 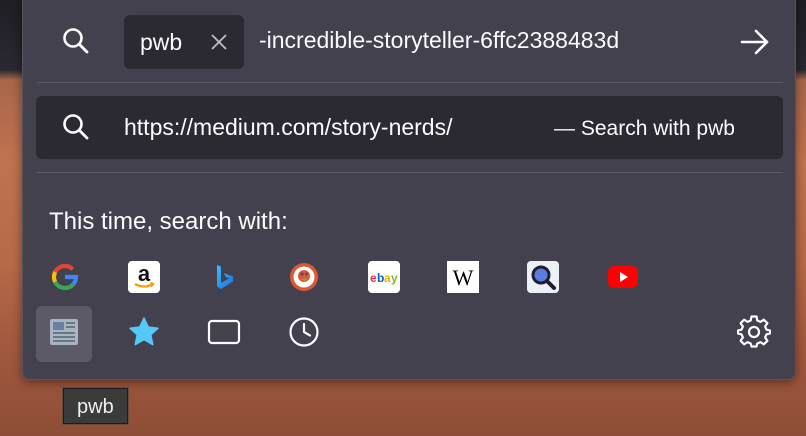 I want to click on pwb-engine-button, so click(x=64, y=334).